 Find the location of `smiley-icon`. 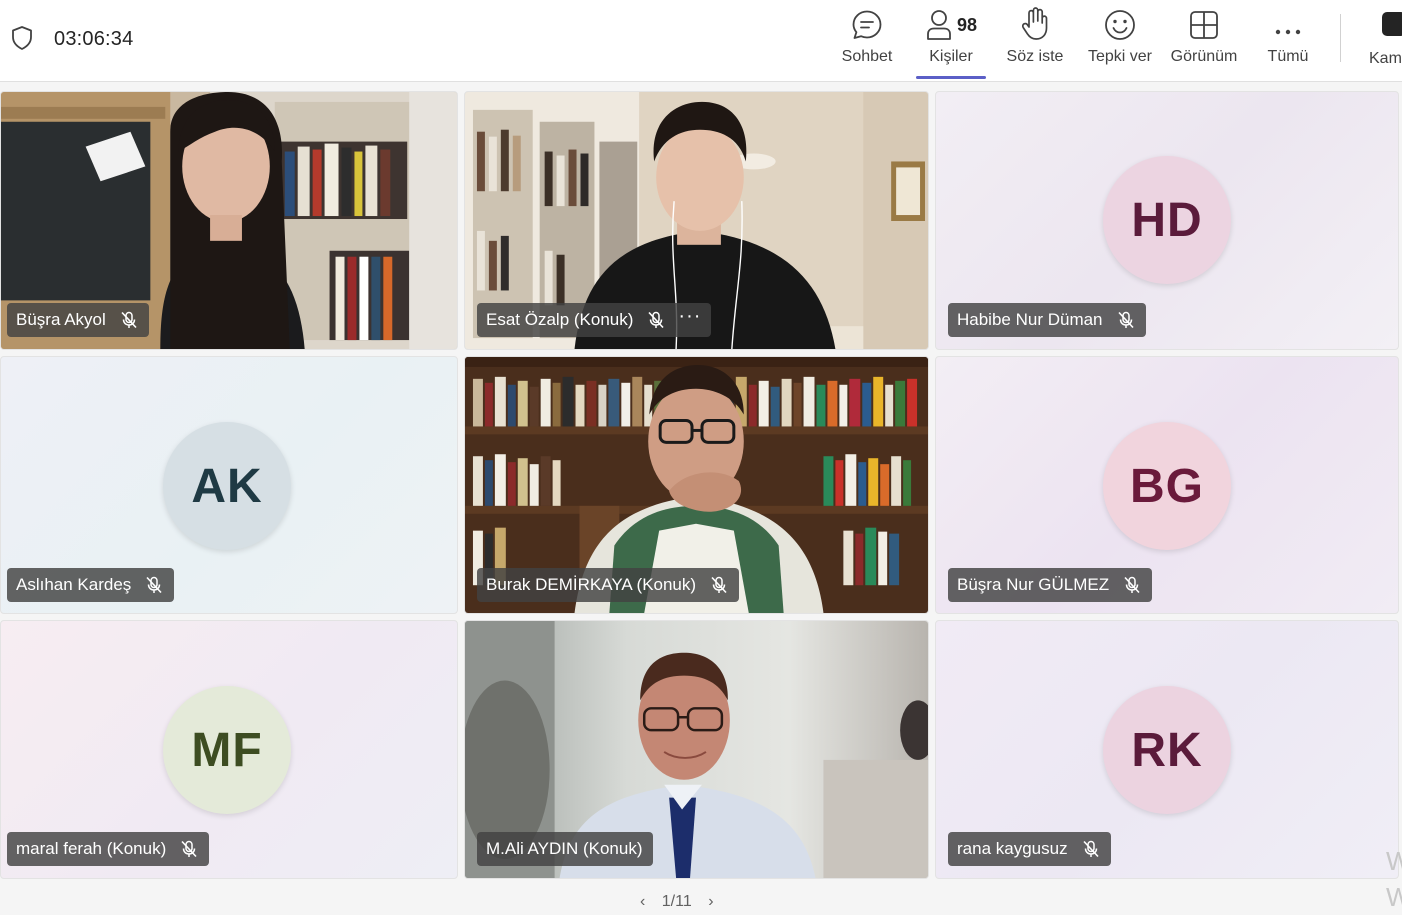

smiley-icon is located at coordinates (1120, 25).